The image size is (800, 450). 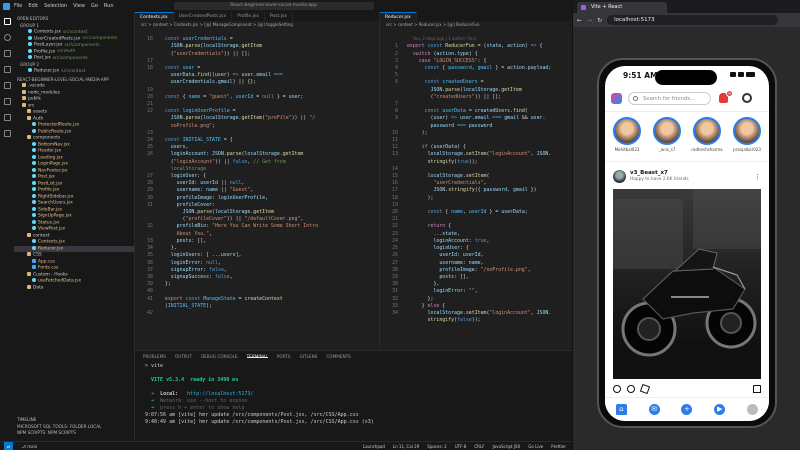 What do you see at coordinates (558, 446) in the screenshot?
I see `status-item: Prettier` at bounding box center [558, 446].